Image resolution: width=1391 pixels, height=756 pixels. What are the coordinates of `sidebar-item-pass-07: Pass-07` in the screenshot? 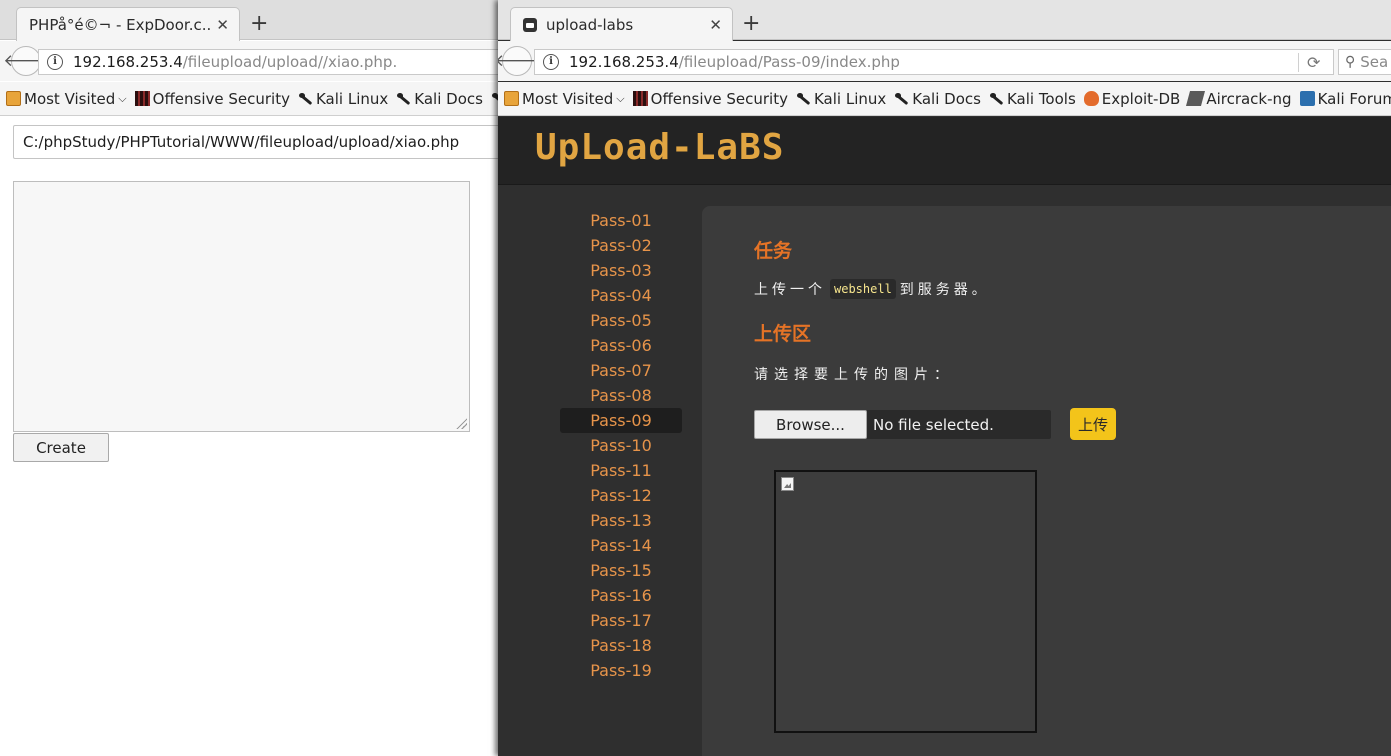 It's located at (621, 370).